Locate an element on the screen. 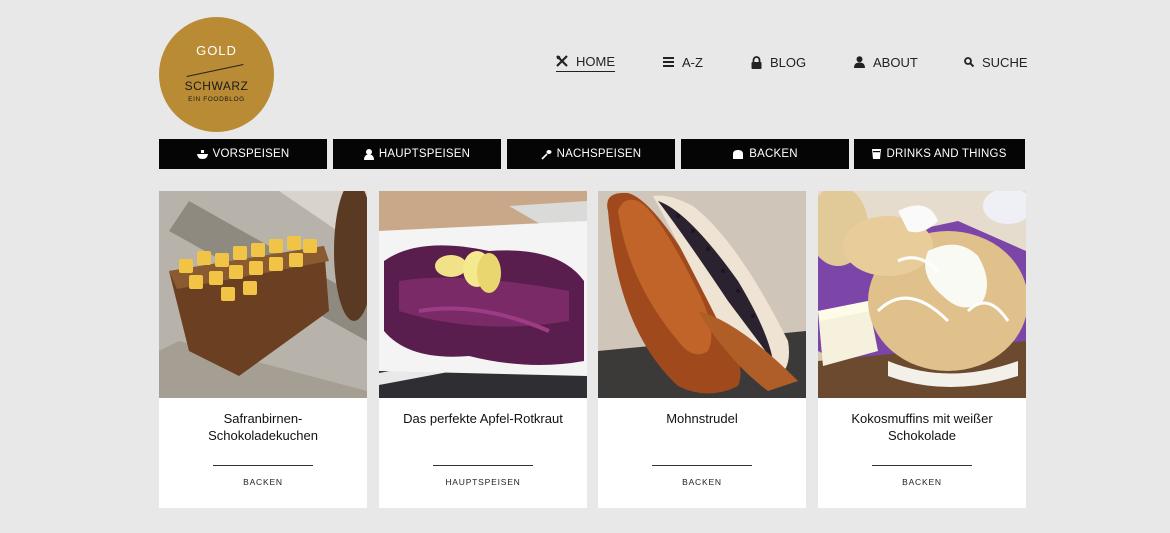  nav-item-a-z: A-Z is located at coordinates (683, 62).